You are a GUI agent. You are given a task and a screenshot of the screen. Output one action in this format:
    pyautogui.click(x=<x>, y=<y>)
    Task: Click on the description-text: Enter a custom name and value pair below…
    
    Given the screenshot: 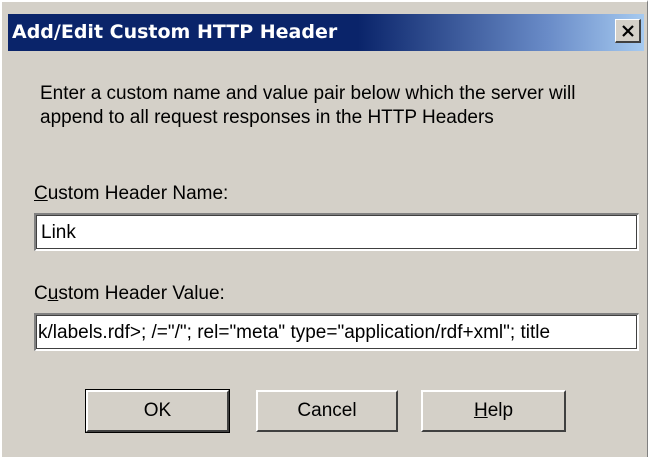 What is the action you would take?
    pyautogui.click(x=308, y=105)
    